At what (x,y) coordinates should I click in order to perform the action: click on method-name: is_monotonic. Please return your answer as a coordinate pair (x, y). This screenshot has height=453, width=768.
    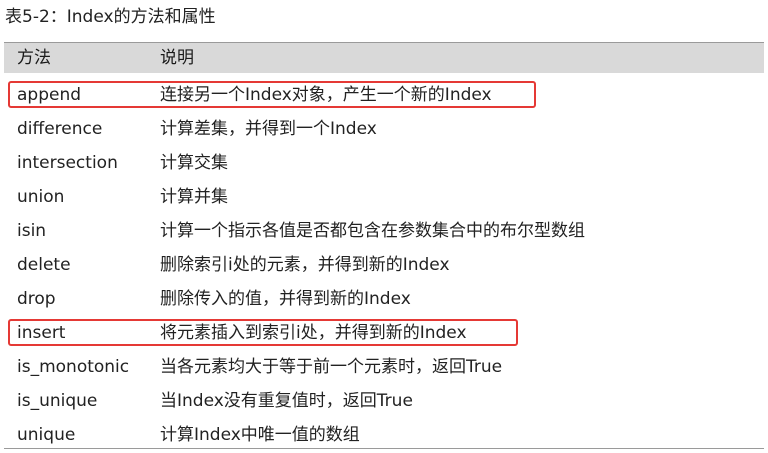
    Looking at the image, I should click on (73, 367).